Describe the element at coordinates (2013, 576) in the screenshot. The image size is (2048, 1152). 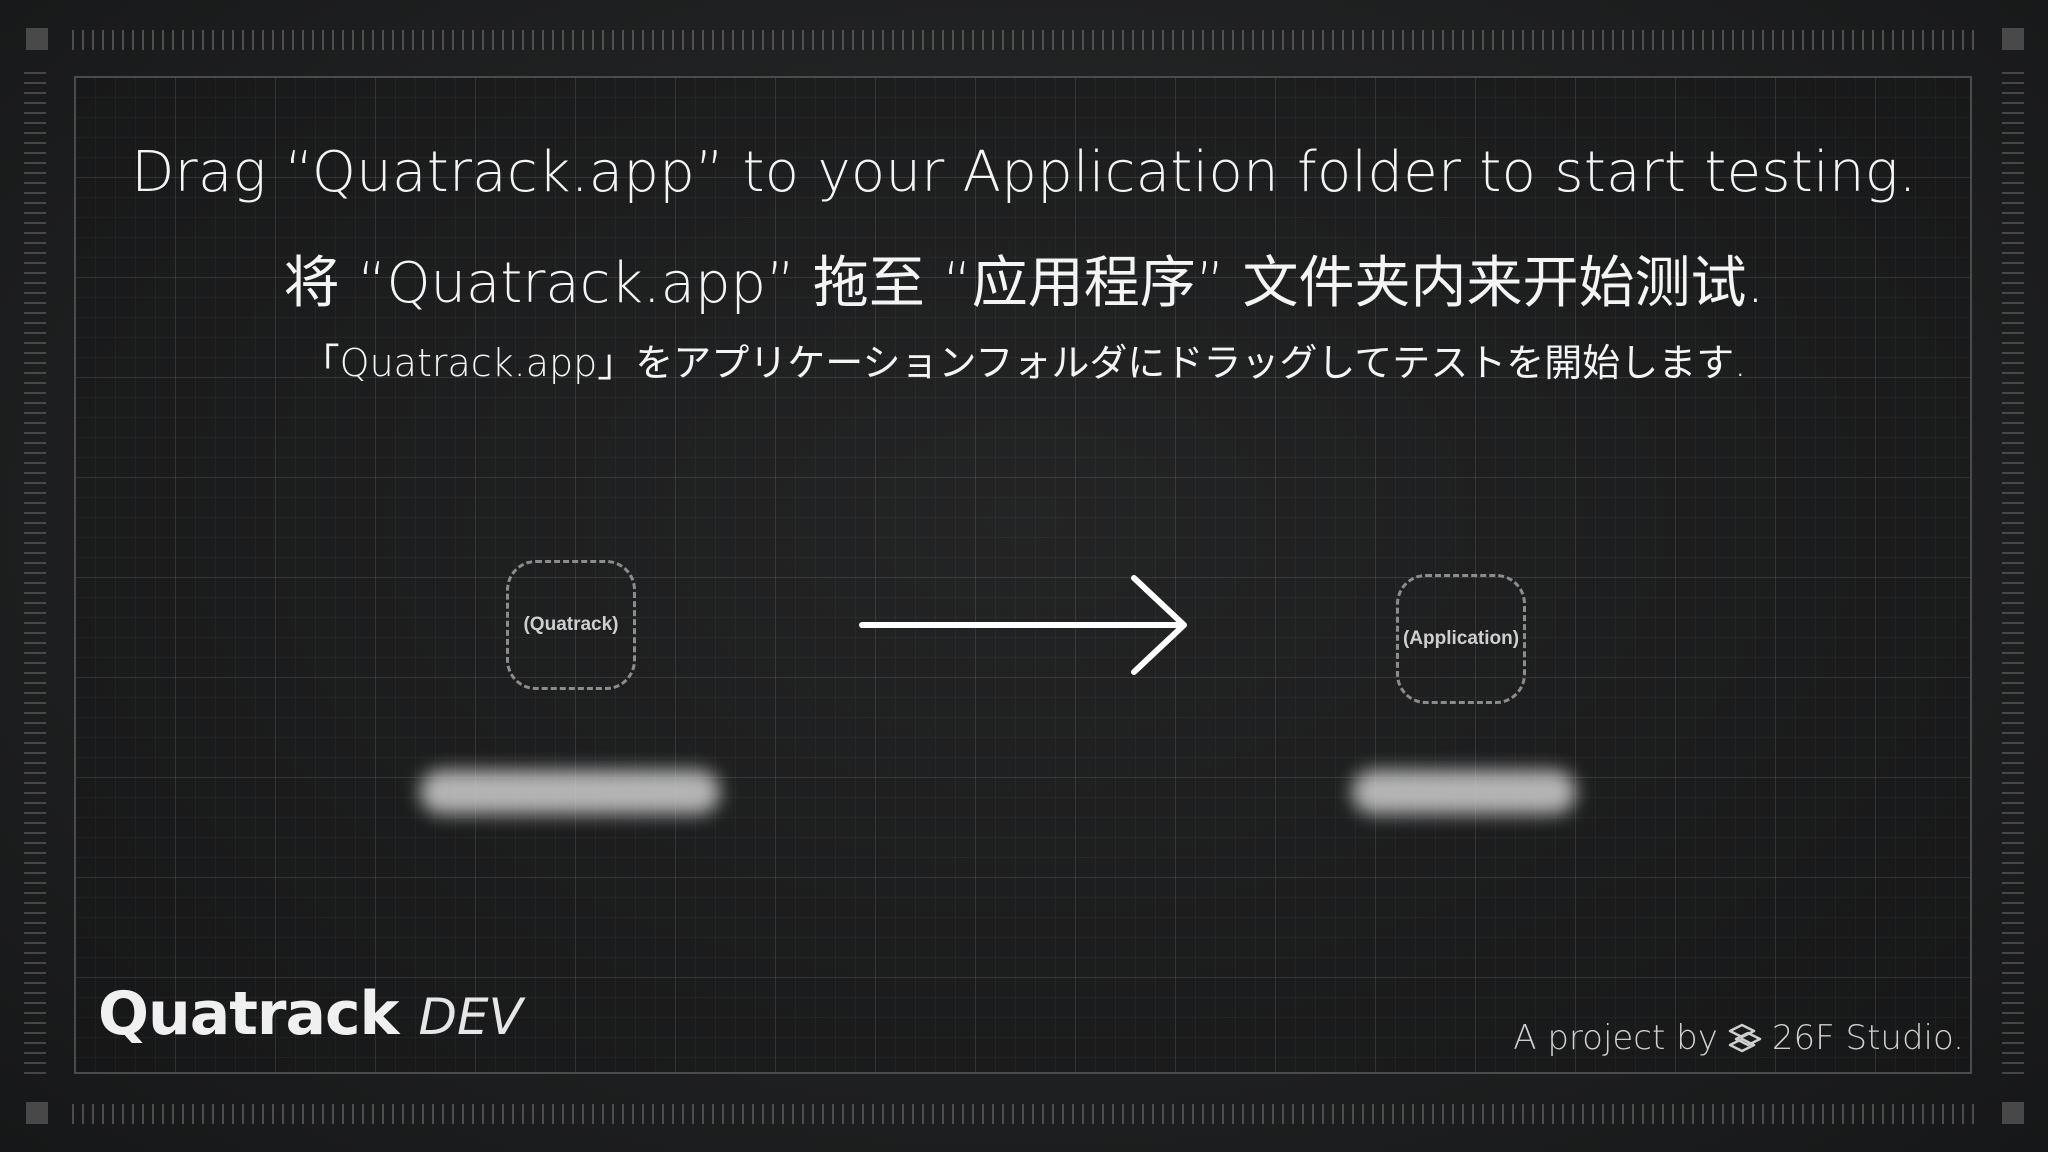
I see `right-ruler` at that location.